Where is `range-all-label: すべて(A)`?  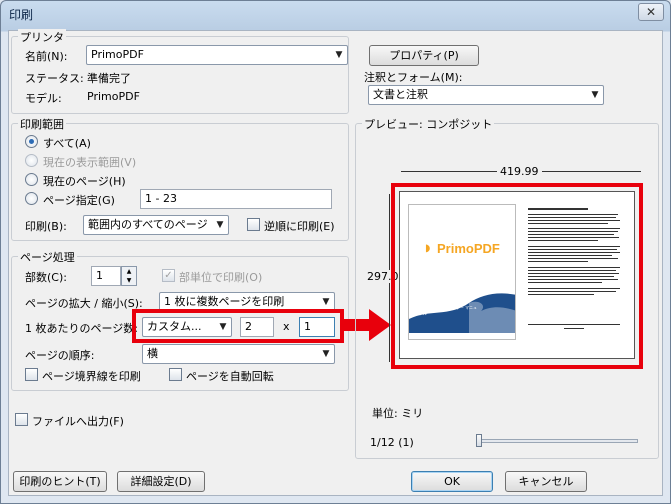 range-all-label: すべて(A) is located at coordinates (67, 143).